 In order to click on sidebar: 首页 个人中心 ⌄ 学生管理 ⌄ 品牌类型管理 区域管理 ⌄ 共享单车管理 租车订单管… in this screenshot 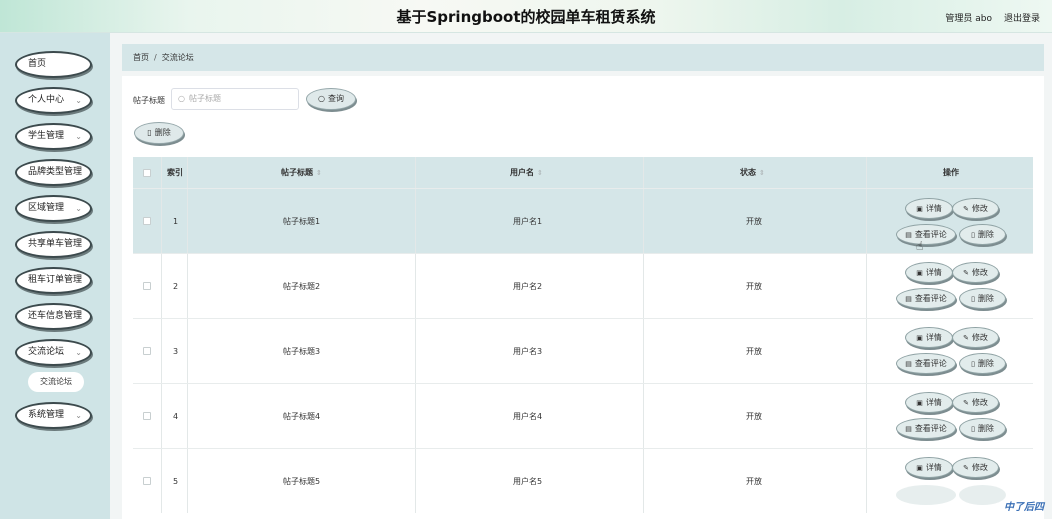, I will do `click(55, 276)`.